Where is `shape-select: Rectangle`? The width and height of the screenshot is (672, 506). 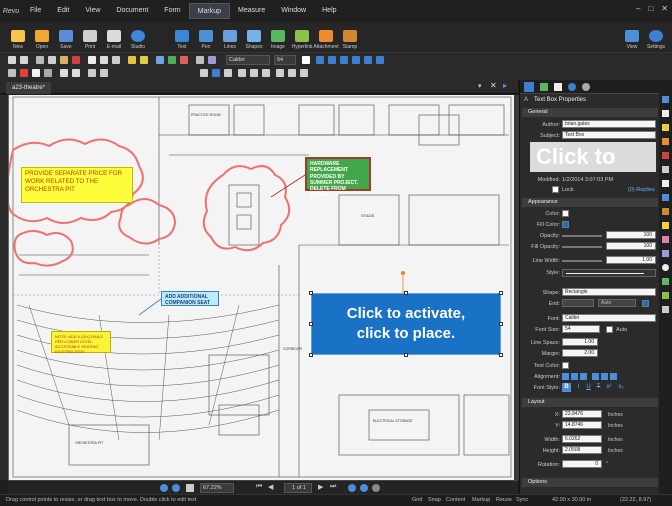 shape-select: Rectangle is located at coordinates (609, 292).